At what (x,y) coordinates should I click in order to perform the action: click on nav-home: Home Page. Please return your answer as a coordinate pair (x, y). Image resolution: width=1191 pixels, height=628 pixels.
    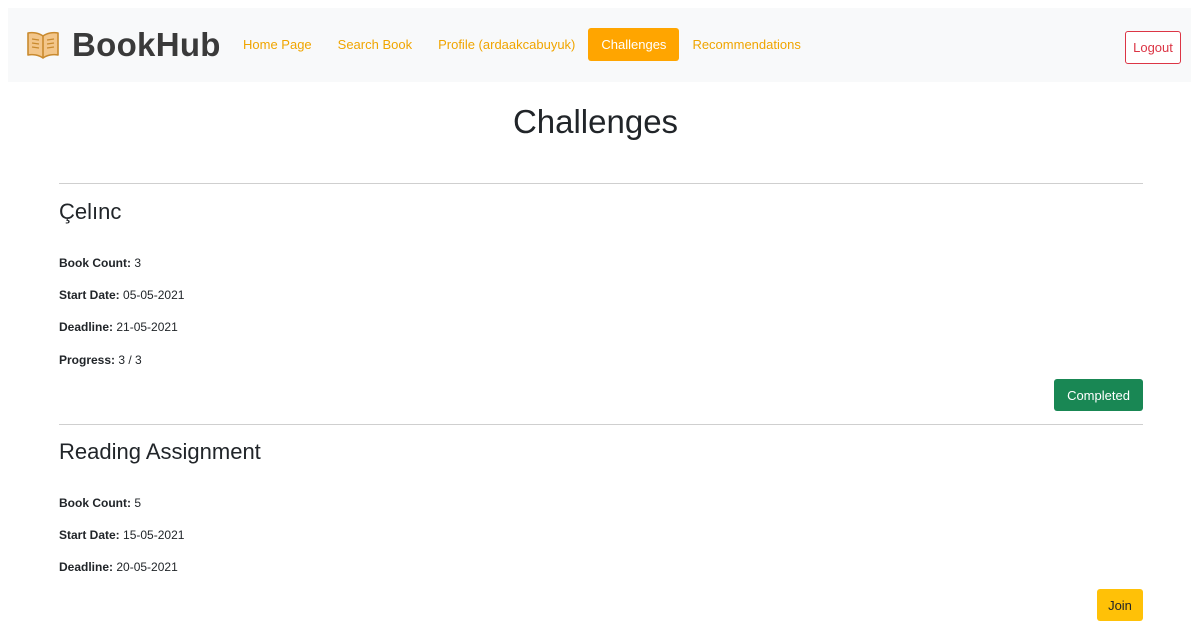
    Looking at the image, I should click on (277, 44).